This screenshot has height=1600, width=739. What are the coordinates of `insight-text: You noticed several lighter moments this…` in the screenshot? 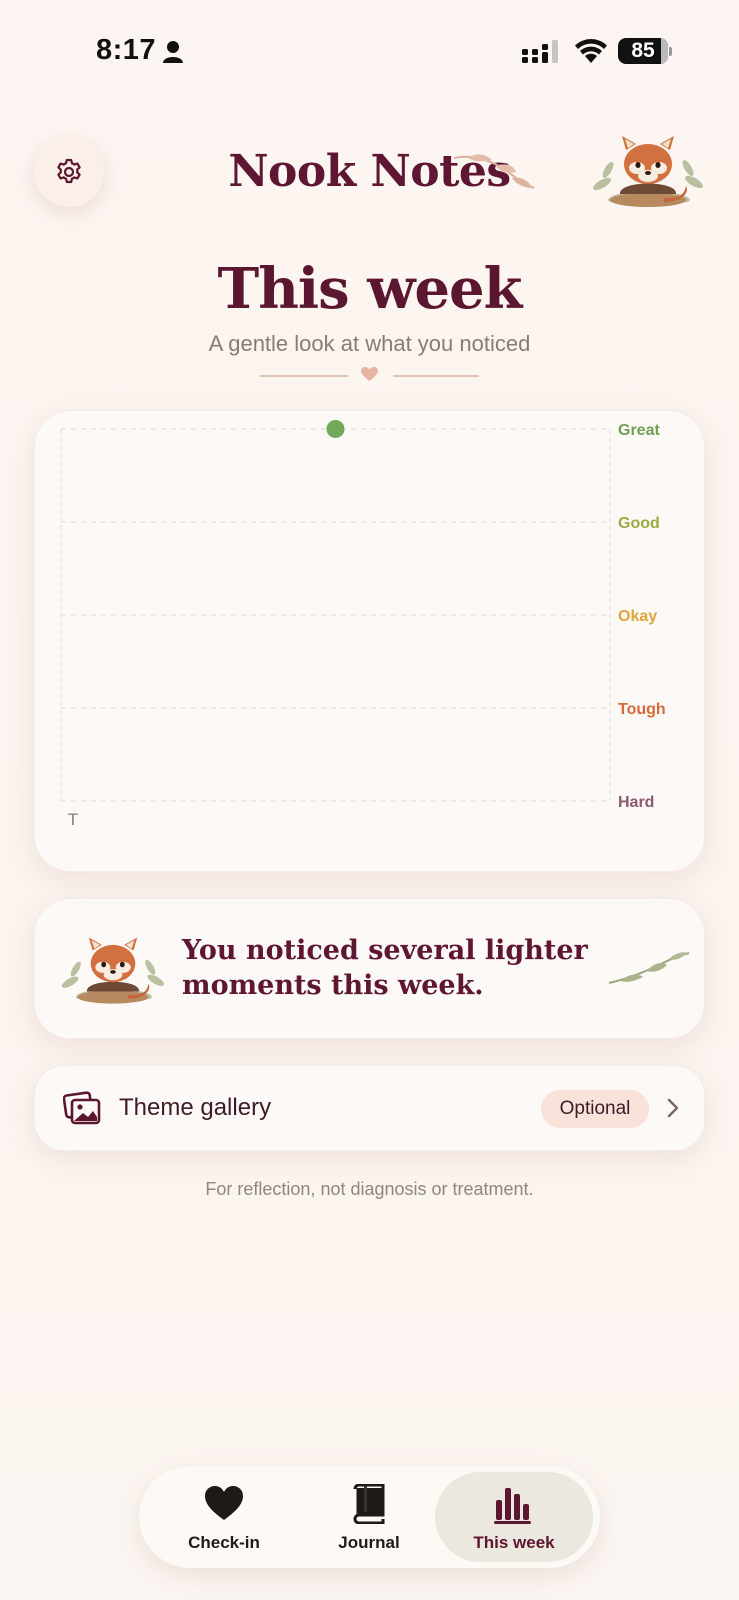 It's located at (385, 968).